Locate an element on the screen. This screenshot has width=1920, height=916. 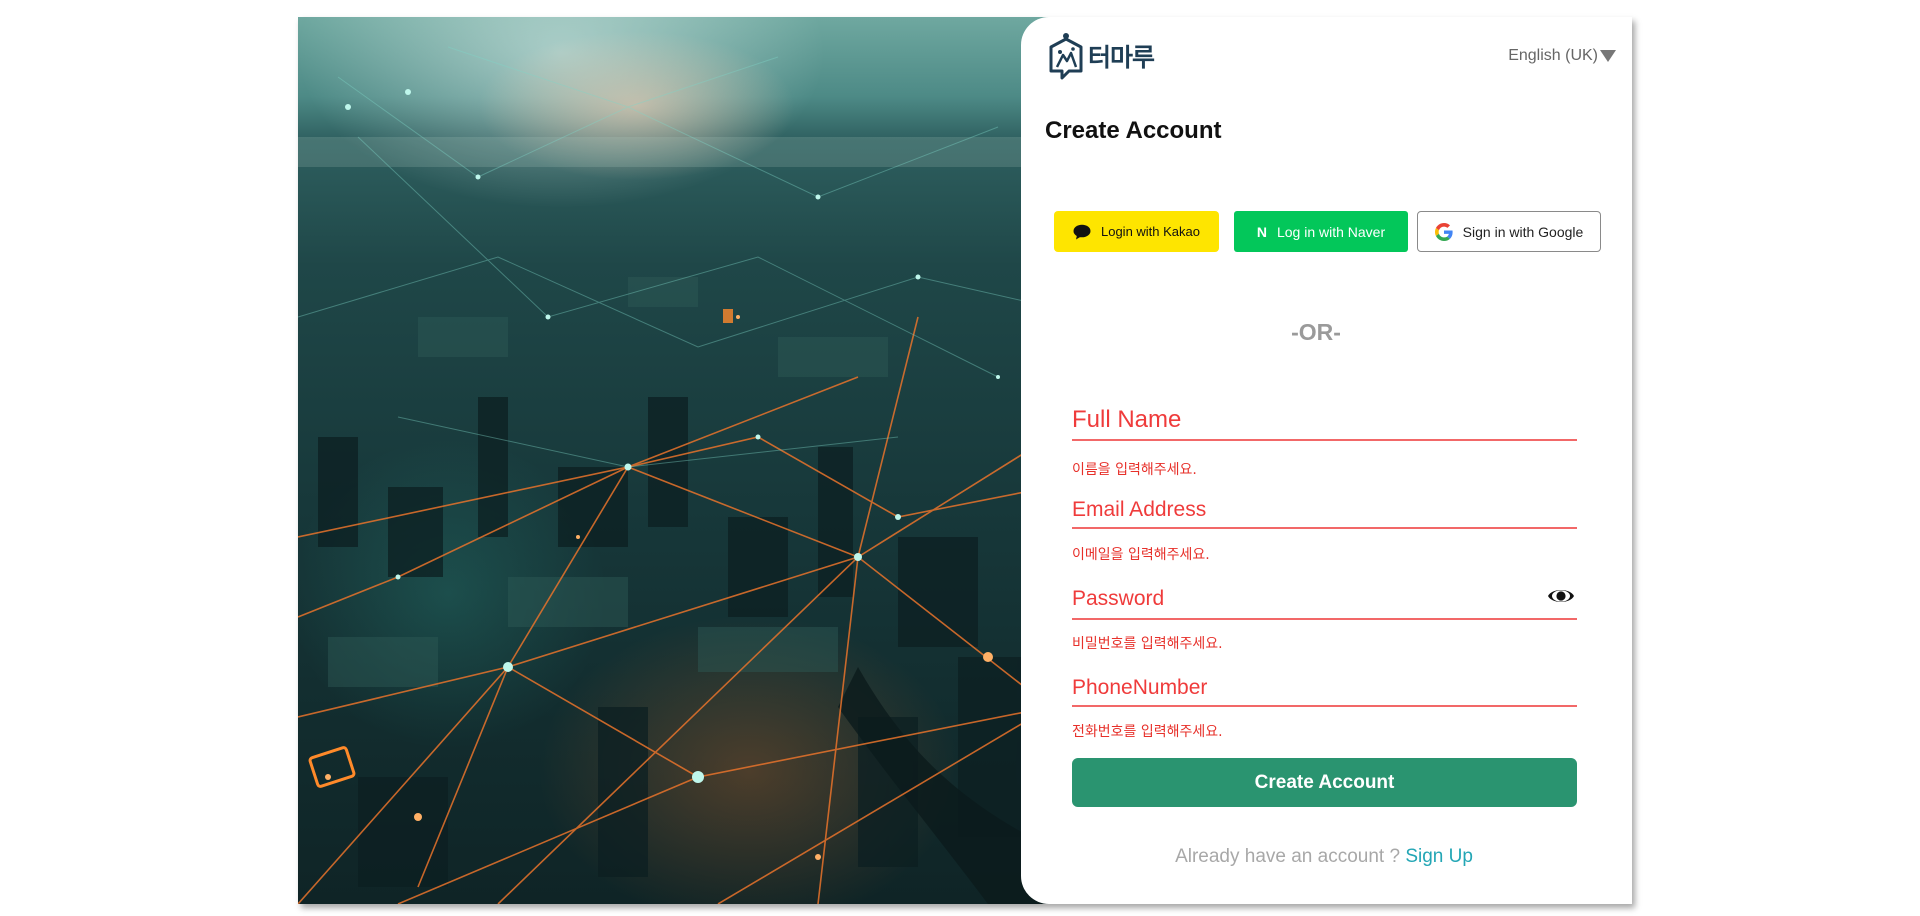
phone-field is located at coordinates (1324, 689).